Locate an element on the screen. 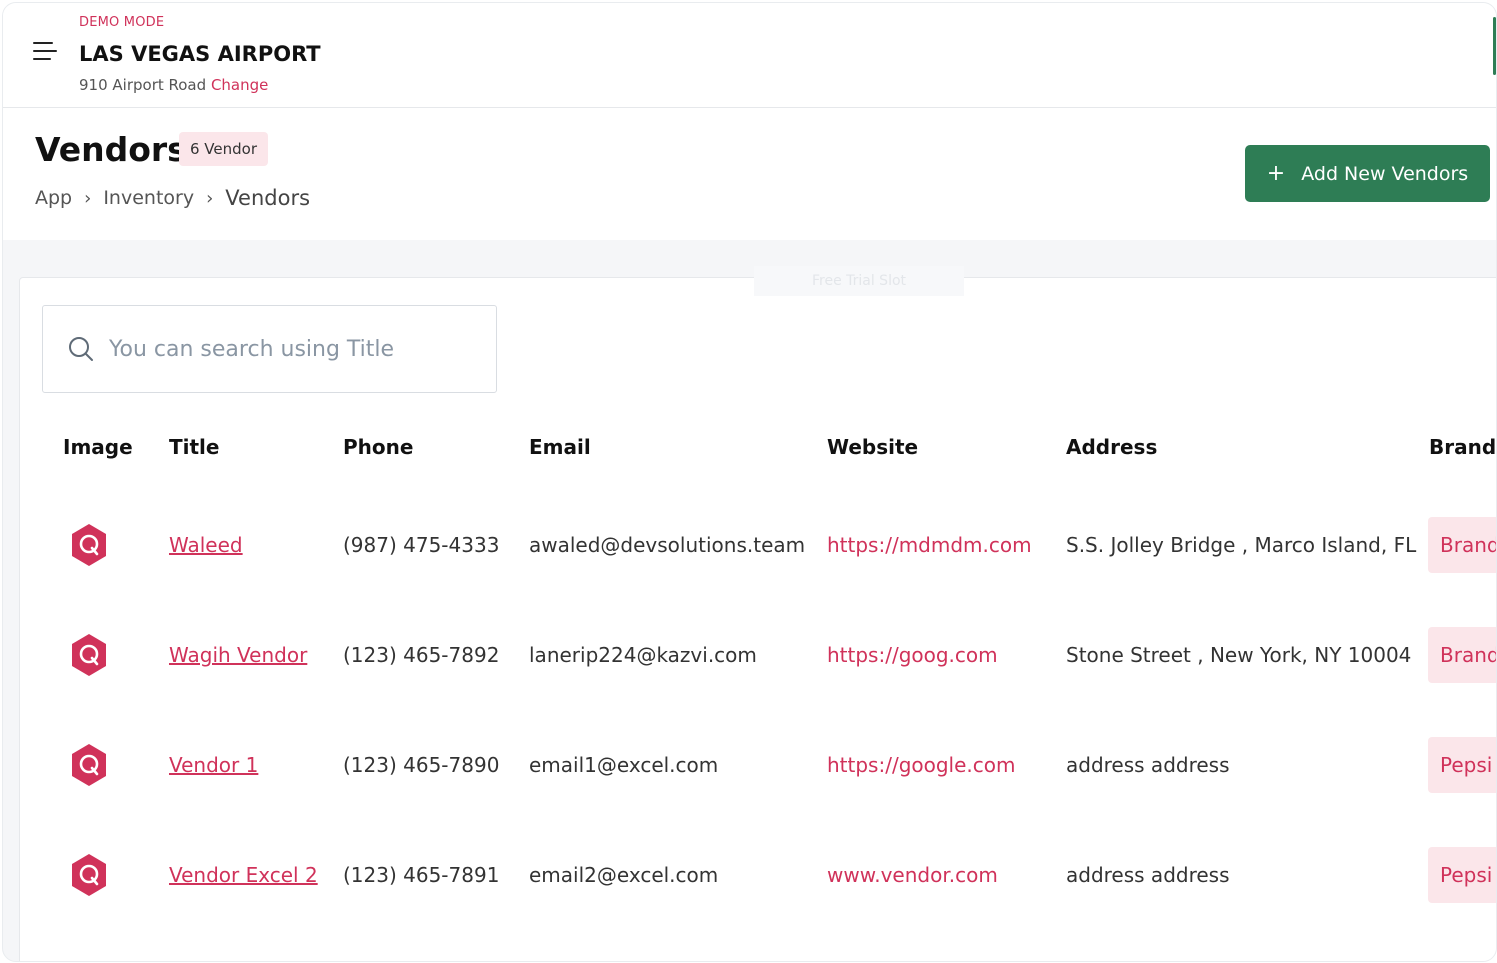 The height and width of the screenshot is (963, 1497). search-box is located at coordinates (269, 349).